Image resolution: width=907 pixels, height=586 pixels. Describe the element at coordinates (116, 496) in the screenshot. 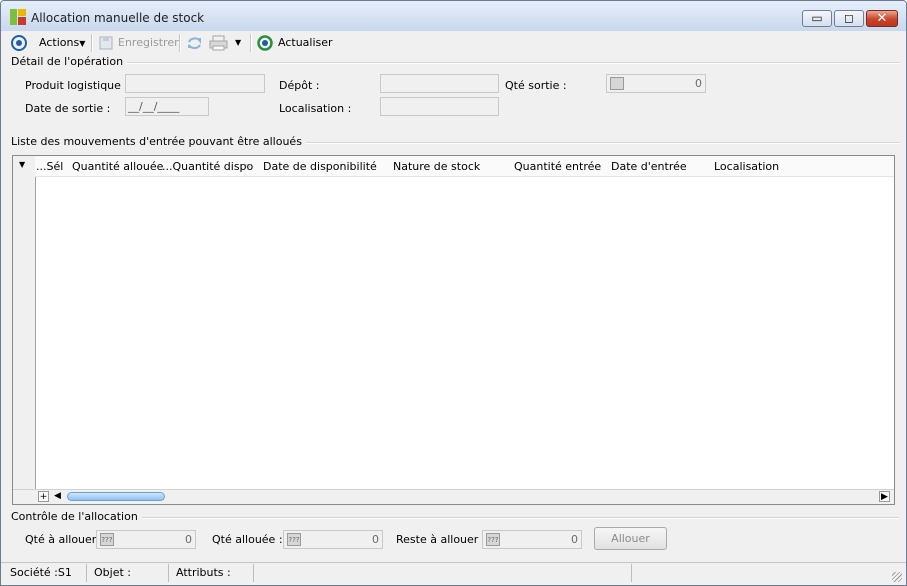

I see `scroll-thumb` at that location.